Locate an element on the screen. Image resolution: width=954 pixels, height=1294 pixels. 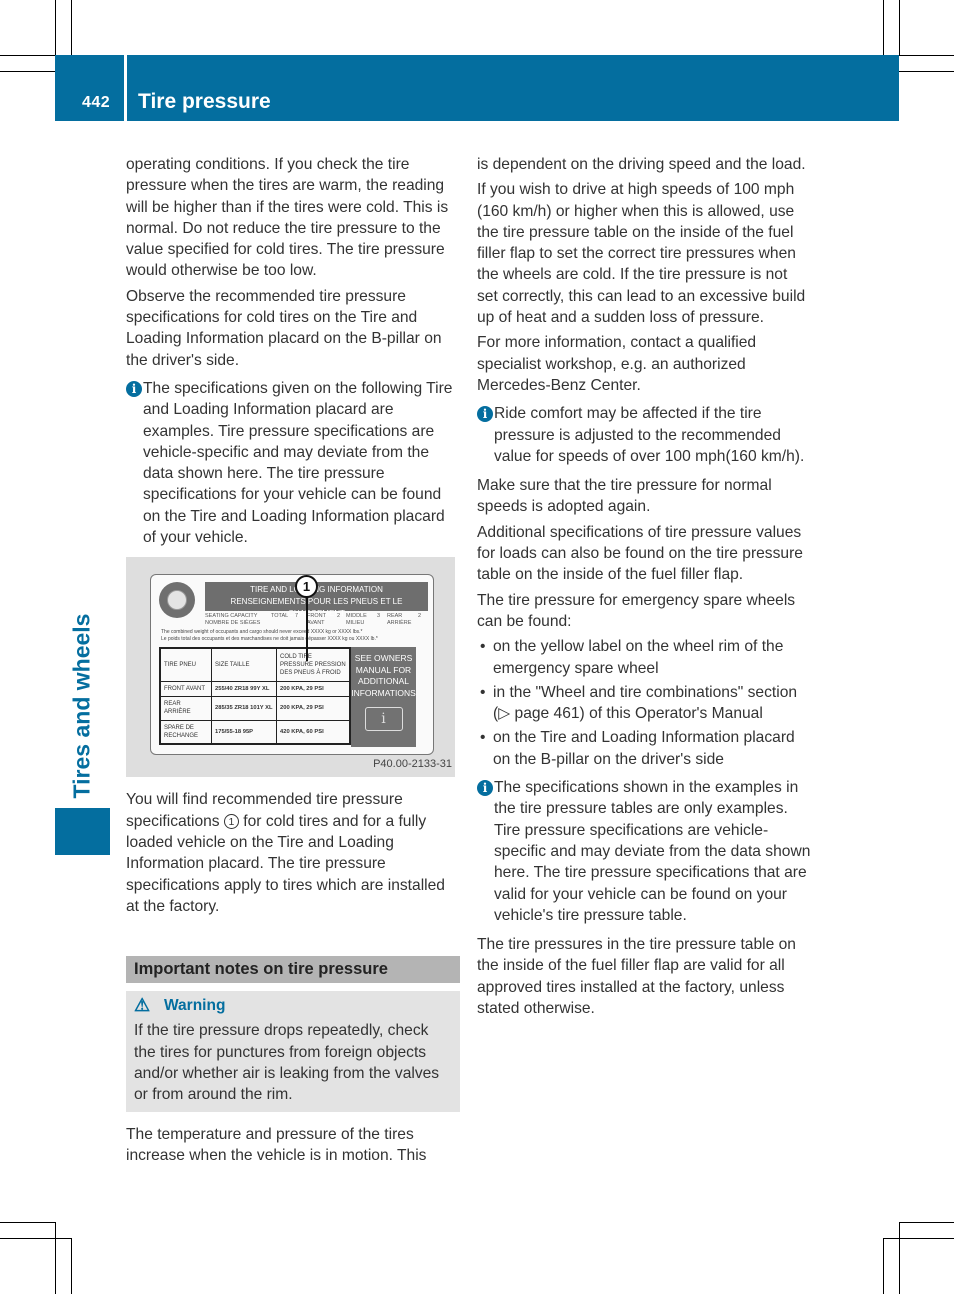
warning-title: Warning is located at coordinates (195, 1006).